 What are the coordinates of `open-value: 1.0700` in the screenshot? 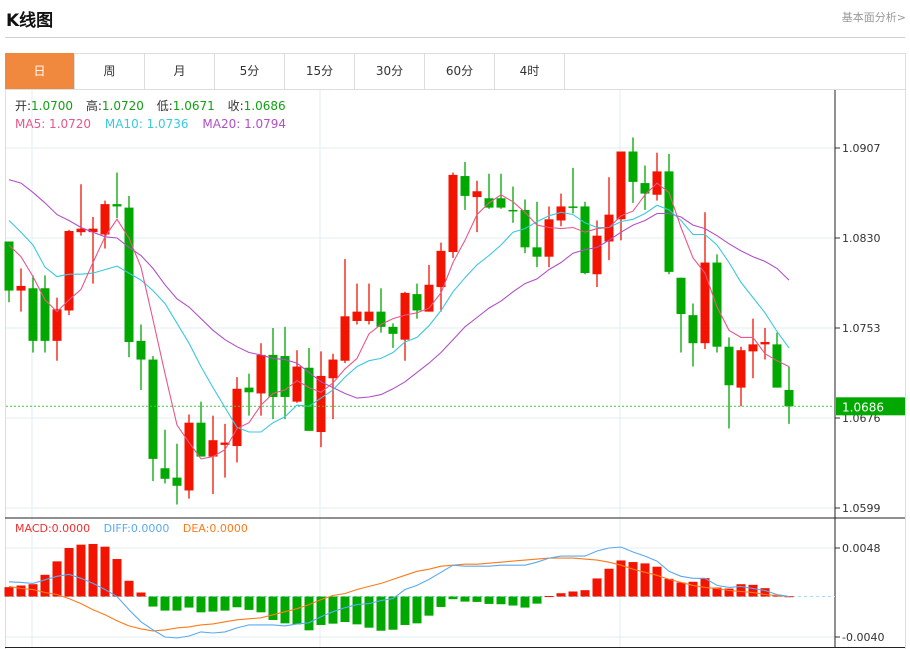 It's located at (52, 106).